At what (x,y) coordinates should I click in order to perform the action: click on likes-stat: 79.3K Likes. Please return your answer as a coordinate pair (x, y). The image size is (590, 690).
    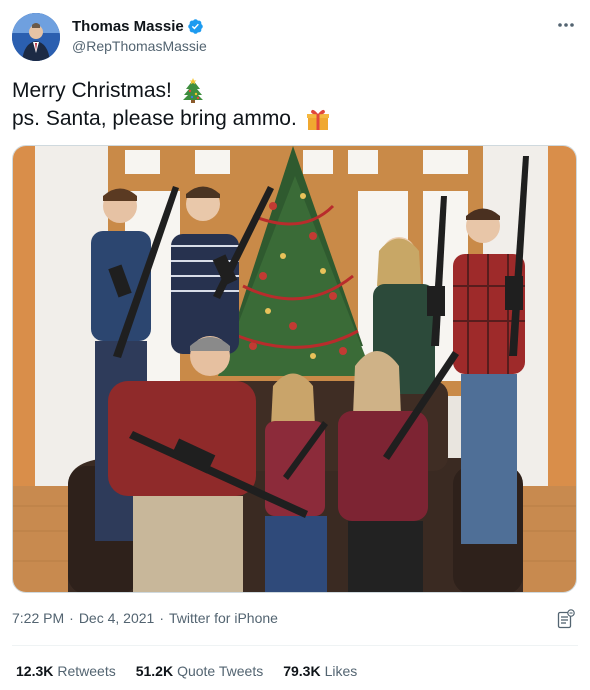
    Looking at the image, I should click on (320, 671).